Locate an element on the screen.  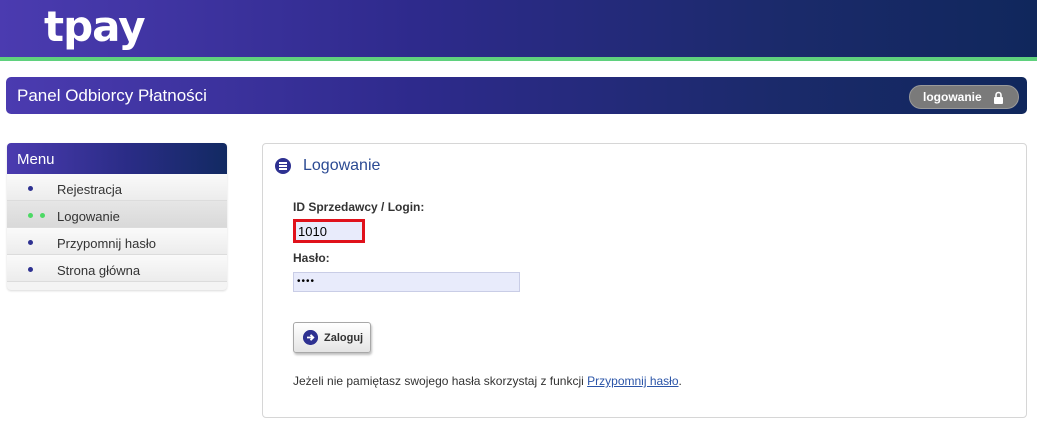
arrow-right-icon is located at coordinates (310, 337).